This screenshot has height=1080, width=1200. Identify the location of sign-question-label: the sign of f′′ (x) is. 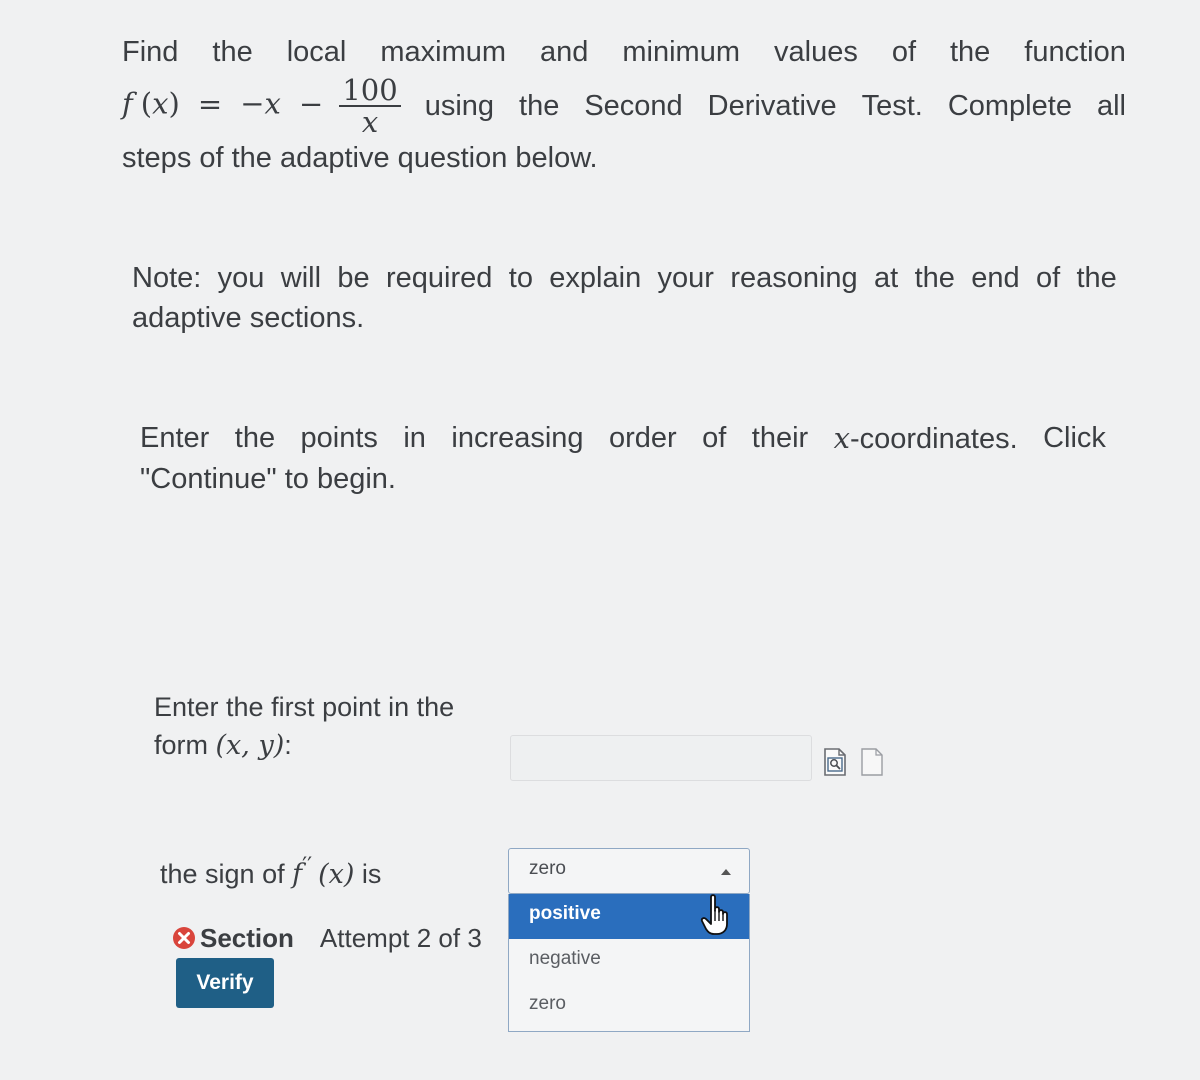
(270, 871).